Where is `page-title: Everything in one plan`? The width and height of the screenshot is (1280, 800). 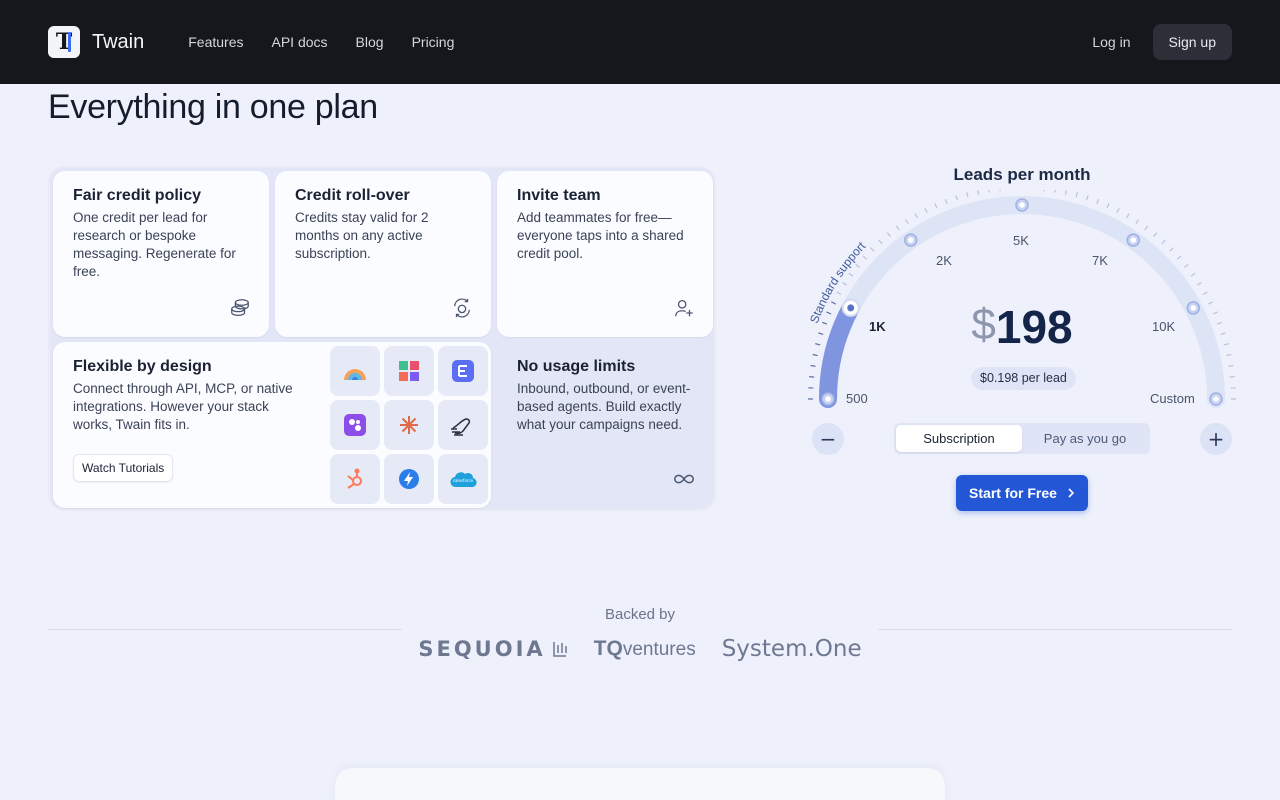 page-title: Everything in one plan is located at coordinates (213, 107).